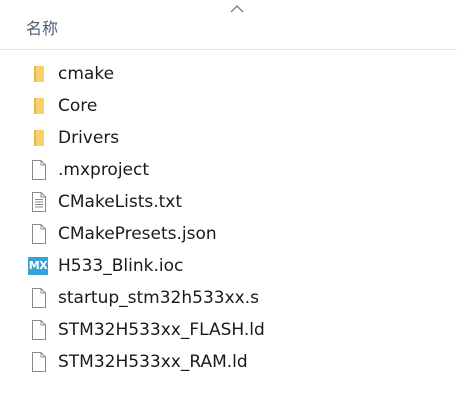 This screenshot has height=417, width=457. Describe the element at coordinates (86, 74) in the screenshot. I see `file-name: cmake` at that location.